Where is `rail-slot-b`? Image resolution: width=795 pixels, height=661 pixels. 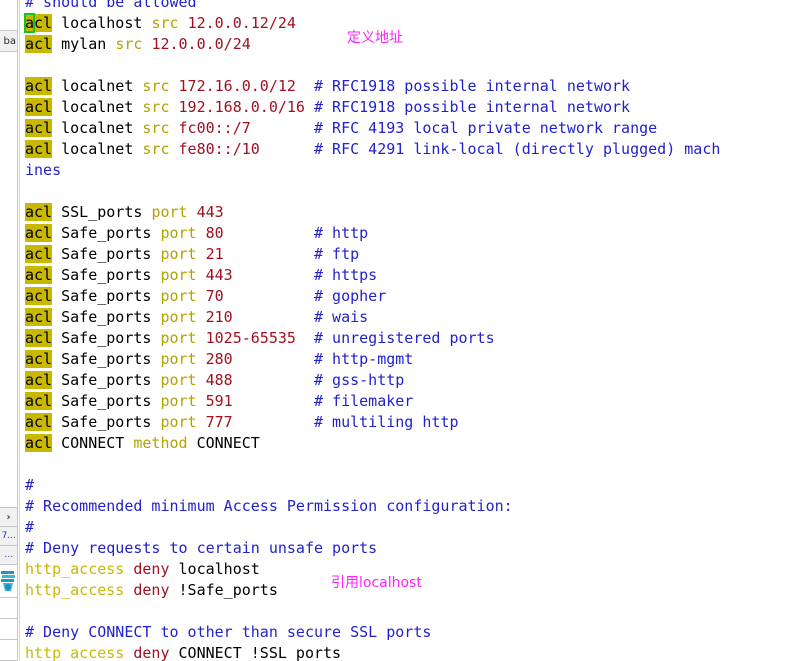
rail-slot-b is located at coordinates (8, 629).